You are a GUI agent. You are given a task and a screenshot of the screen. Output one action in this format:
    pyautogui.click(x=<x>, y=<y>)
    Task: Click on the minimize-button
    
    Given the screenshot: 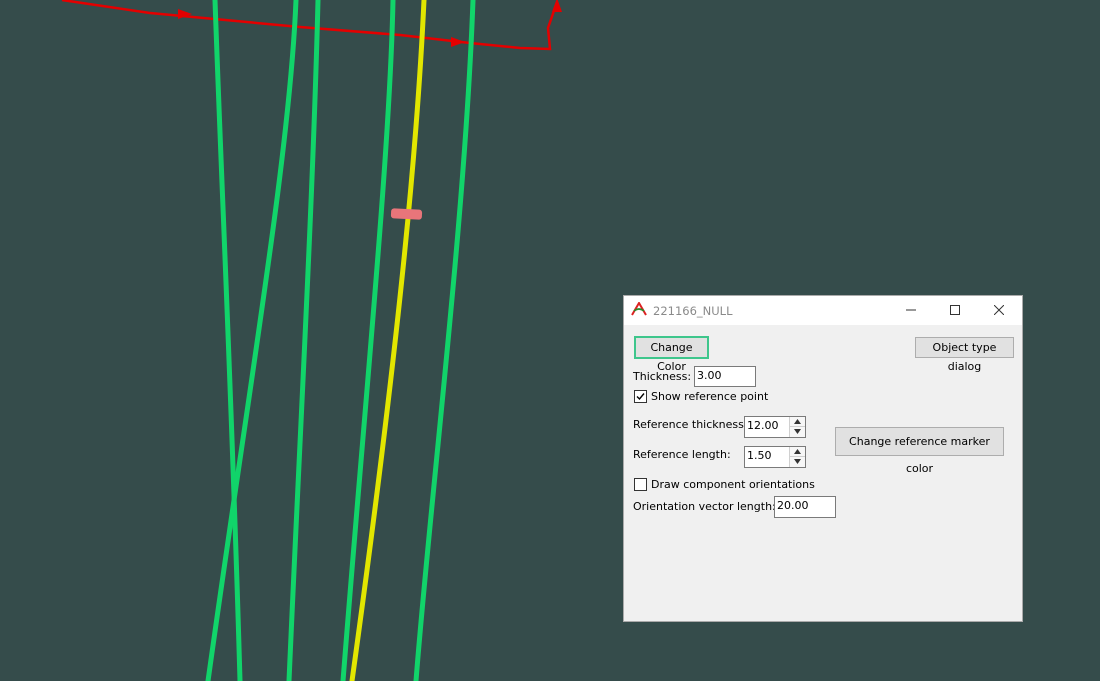 What is the action you would take?
    pyautogui.click(x=911, y=310)
    